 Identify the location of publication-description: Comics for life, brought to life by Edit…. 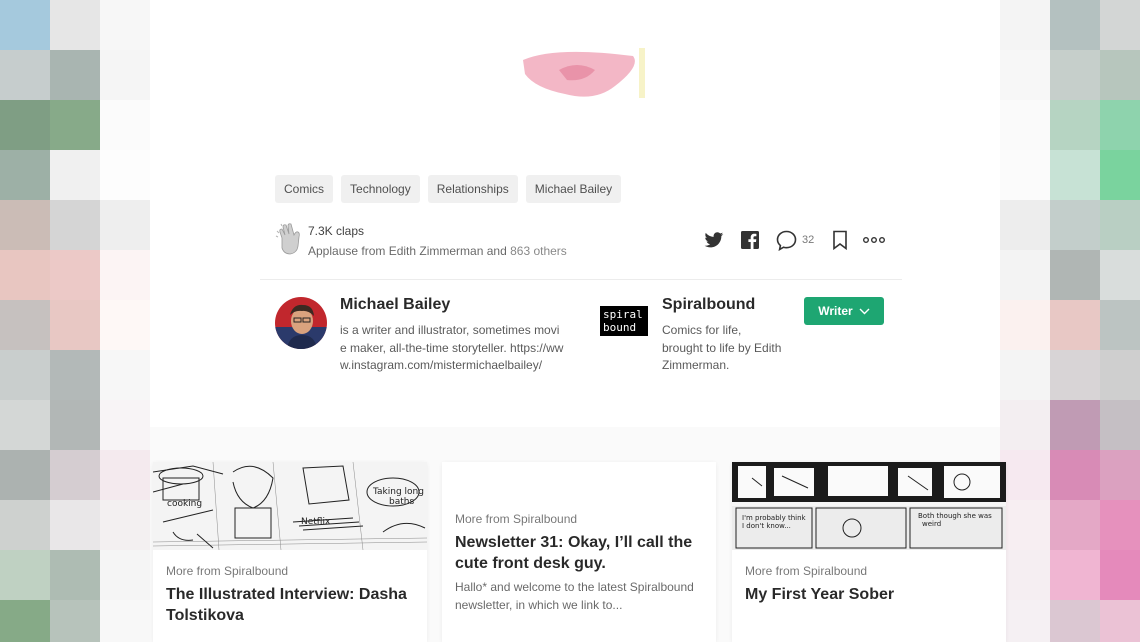
(722, 347).